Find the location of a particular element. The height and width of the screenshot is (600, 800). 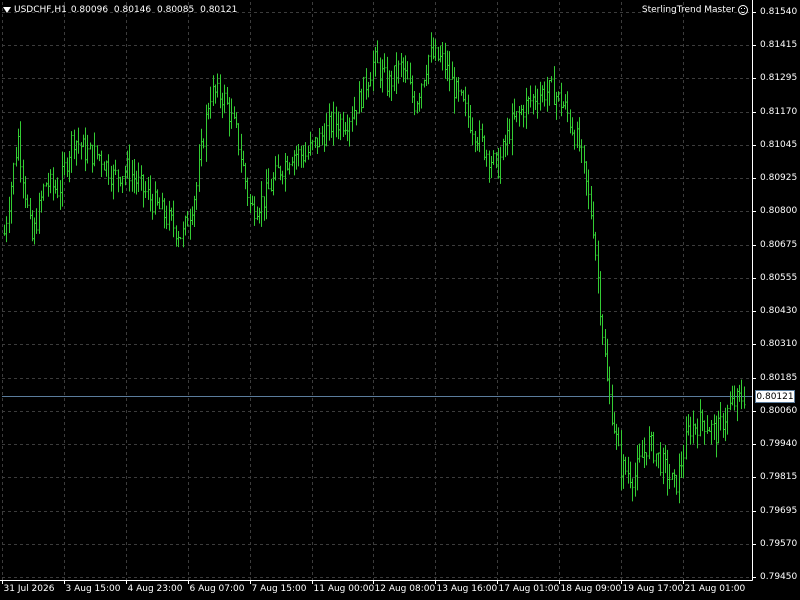

price-tick-label: 0.79570 is located at coordinates (779, 543).